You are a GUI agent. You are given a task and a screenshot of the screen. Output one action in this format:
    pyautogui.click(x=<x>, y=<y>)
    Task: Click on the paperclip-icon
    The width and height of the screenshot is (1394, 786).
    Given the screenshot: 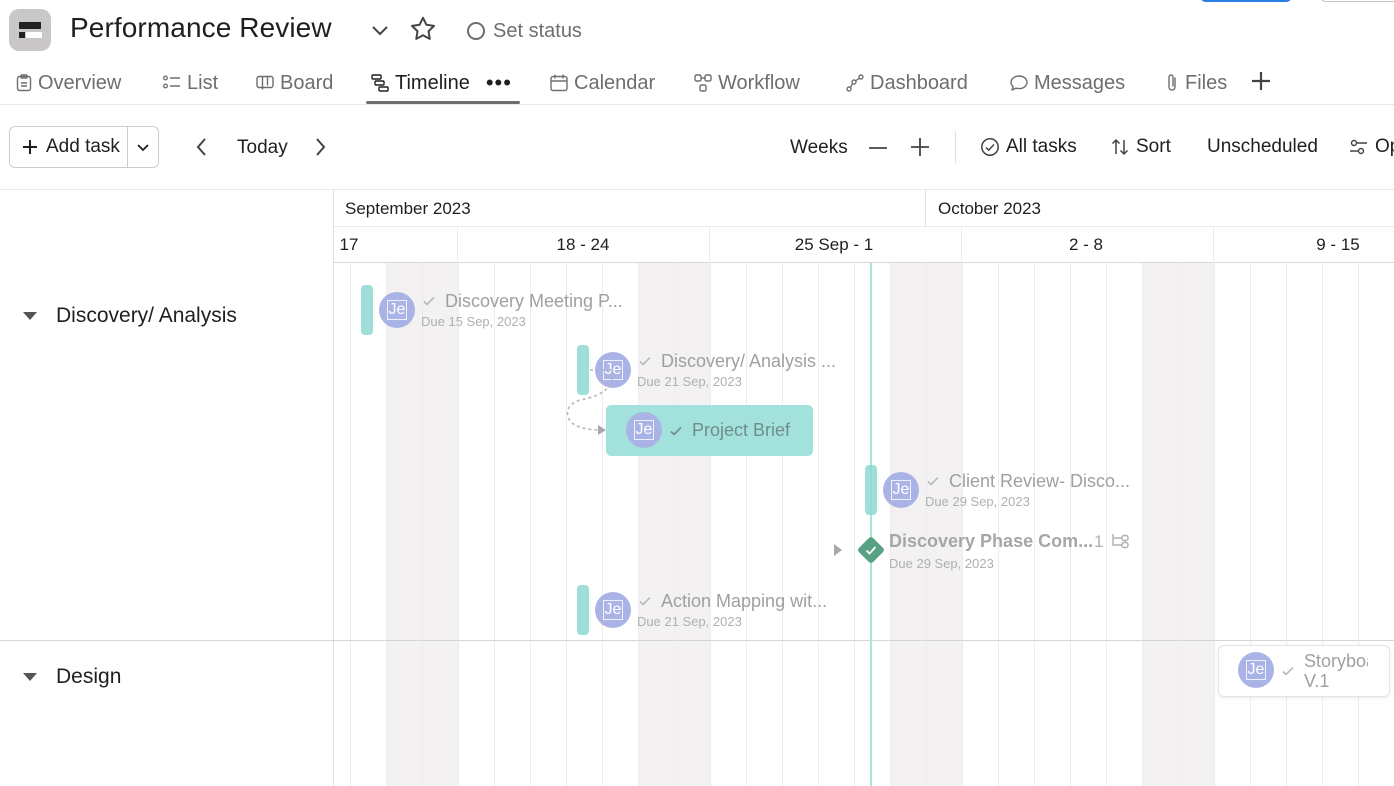 What is the action you would take?
    pyautogui.click(x=1172, y=82)
    